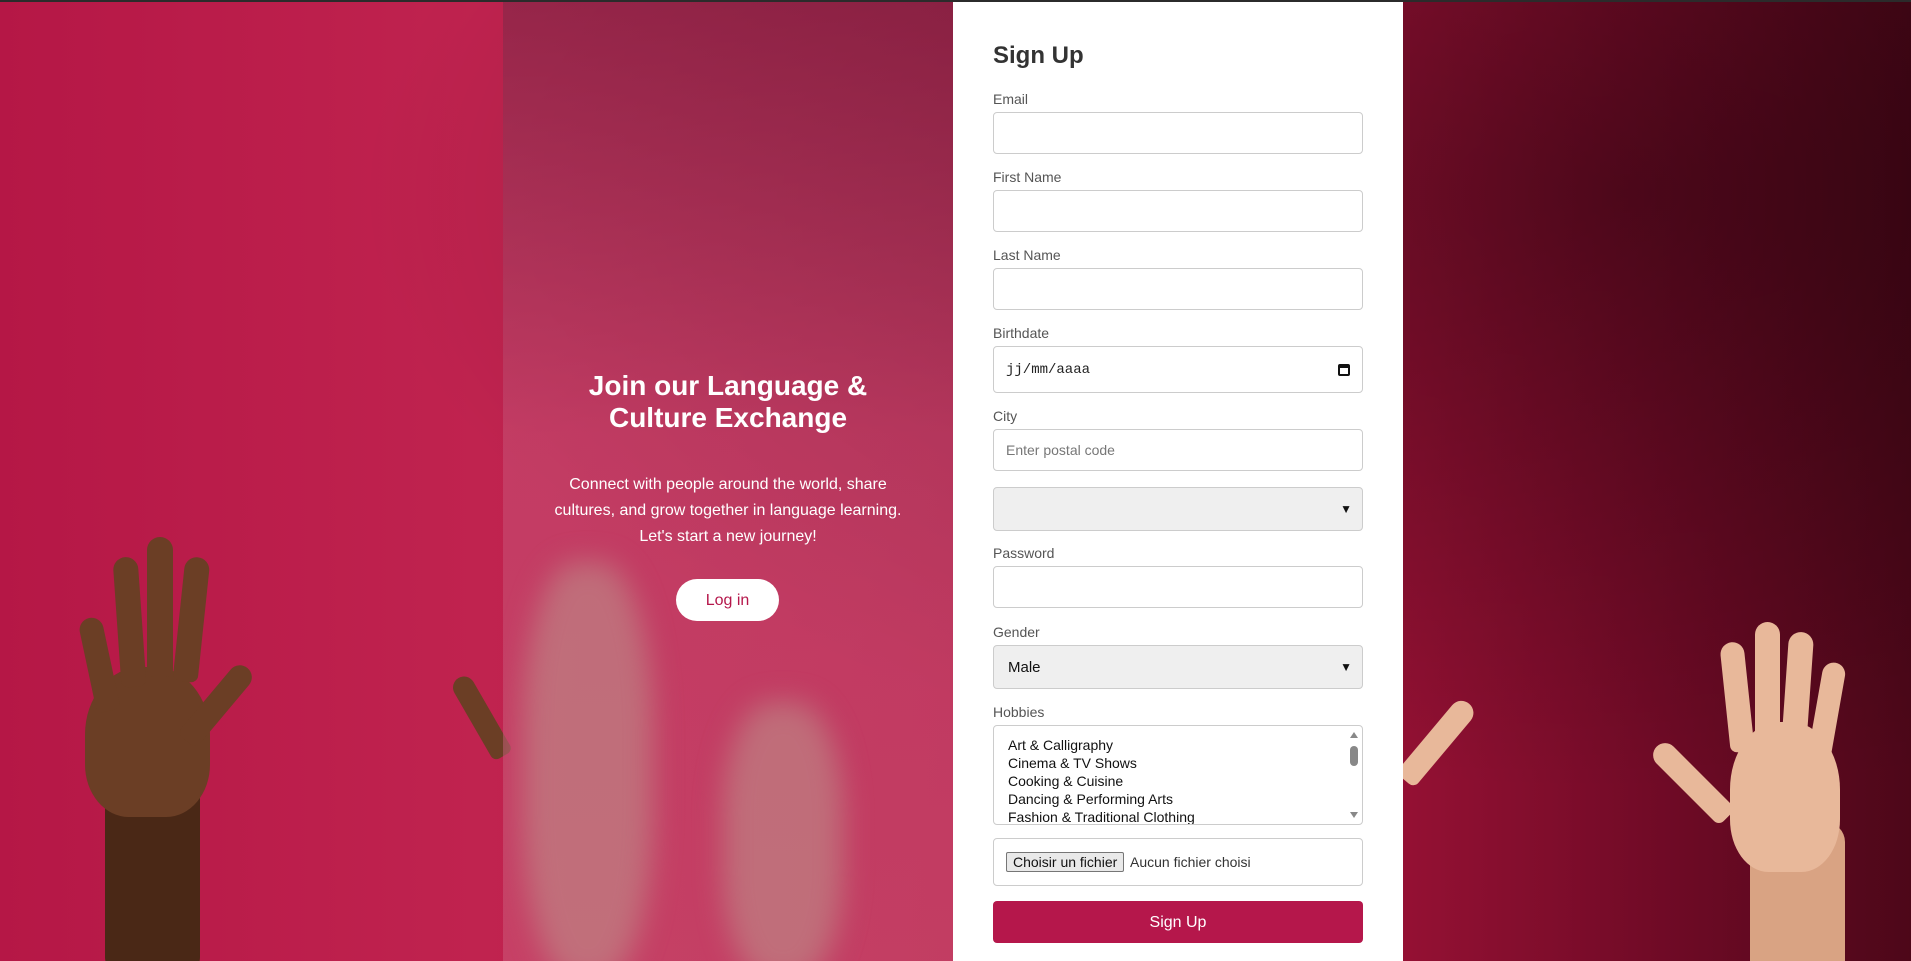  What do you see at coordinates (1027, 177) in the screenshot?
I see `first-name-label: First Name` at bounding box center [1027, 177].